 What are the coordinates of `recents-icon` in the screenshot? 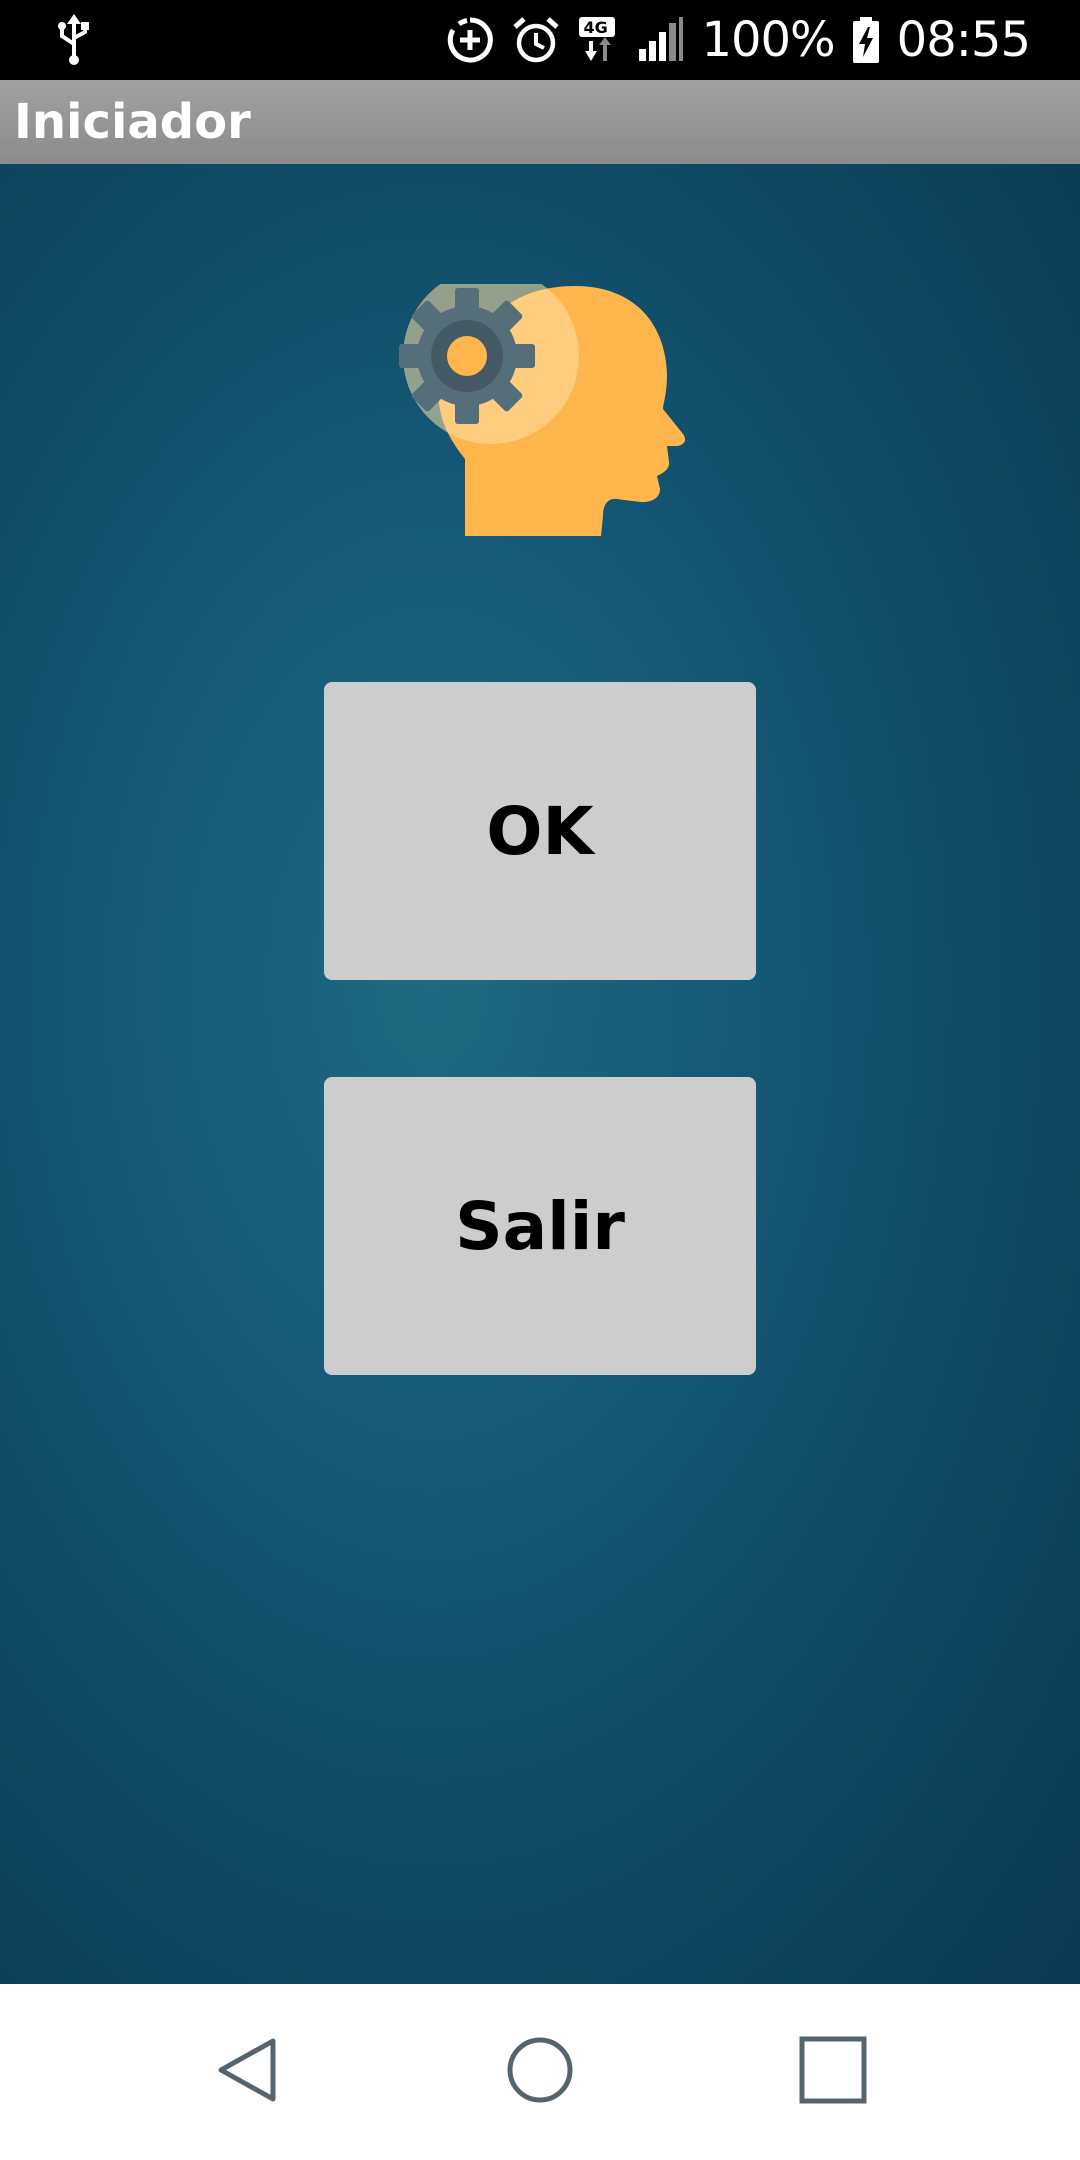 It's located at (833, 2072).